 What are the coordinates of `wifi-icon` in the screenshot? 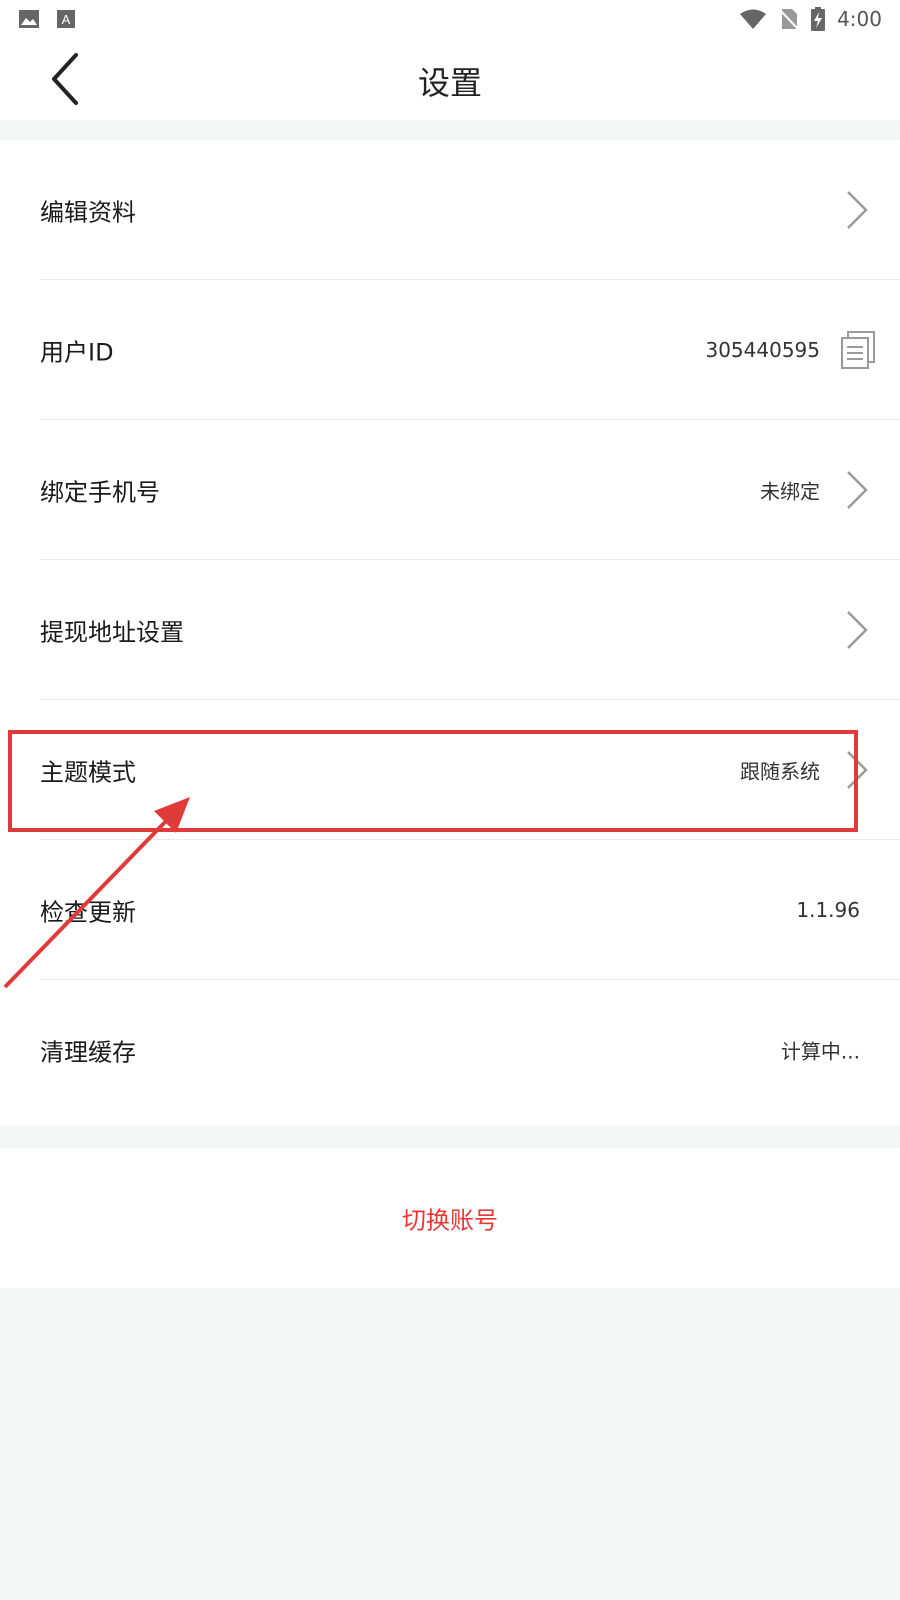 It's located at (753, 19).